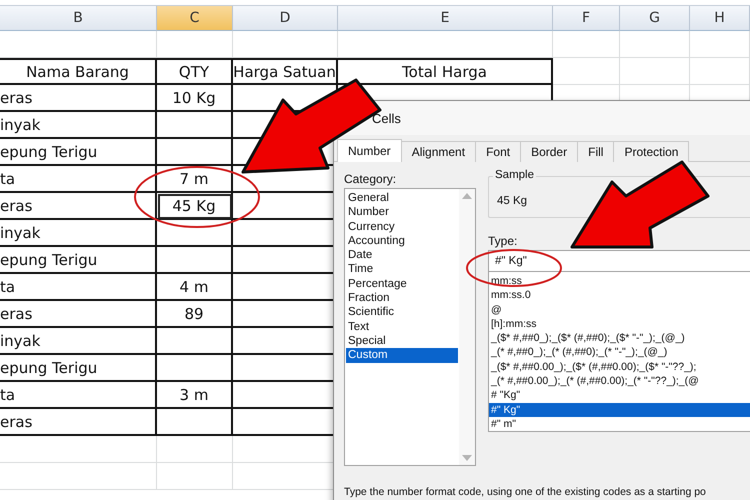 The height and width of the screenshot is (500, 750). I want to click on type-label: Type:, so click(503, 241).